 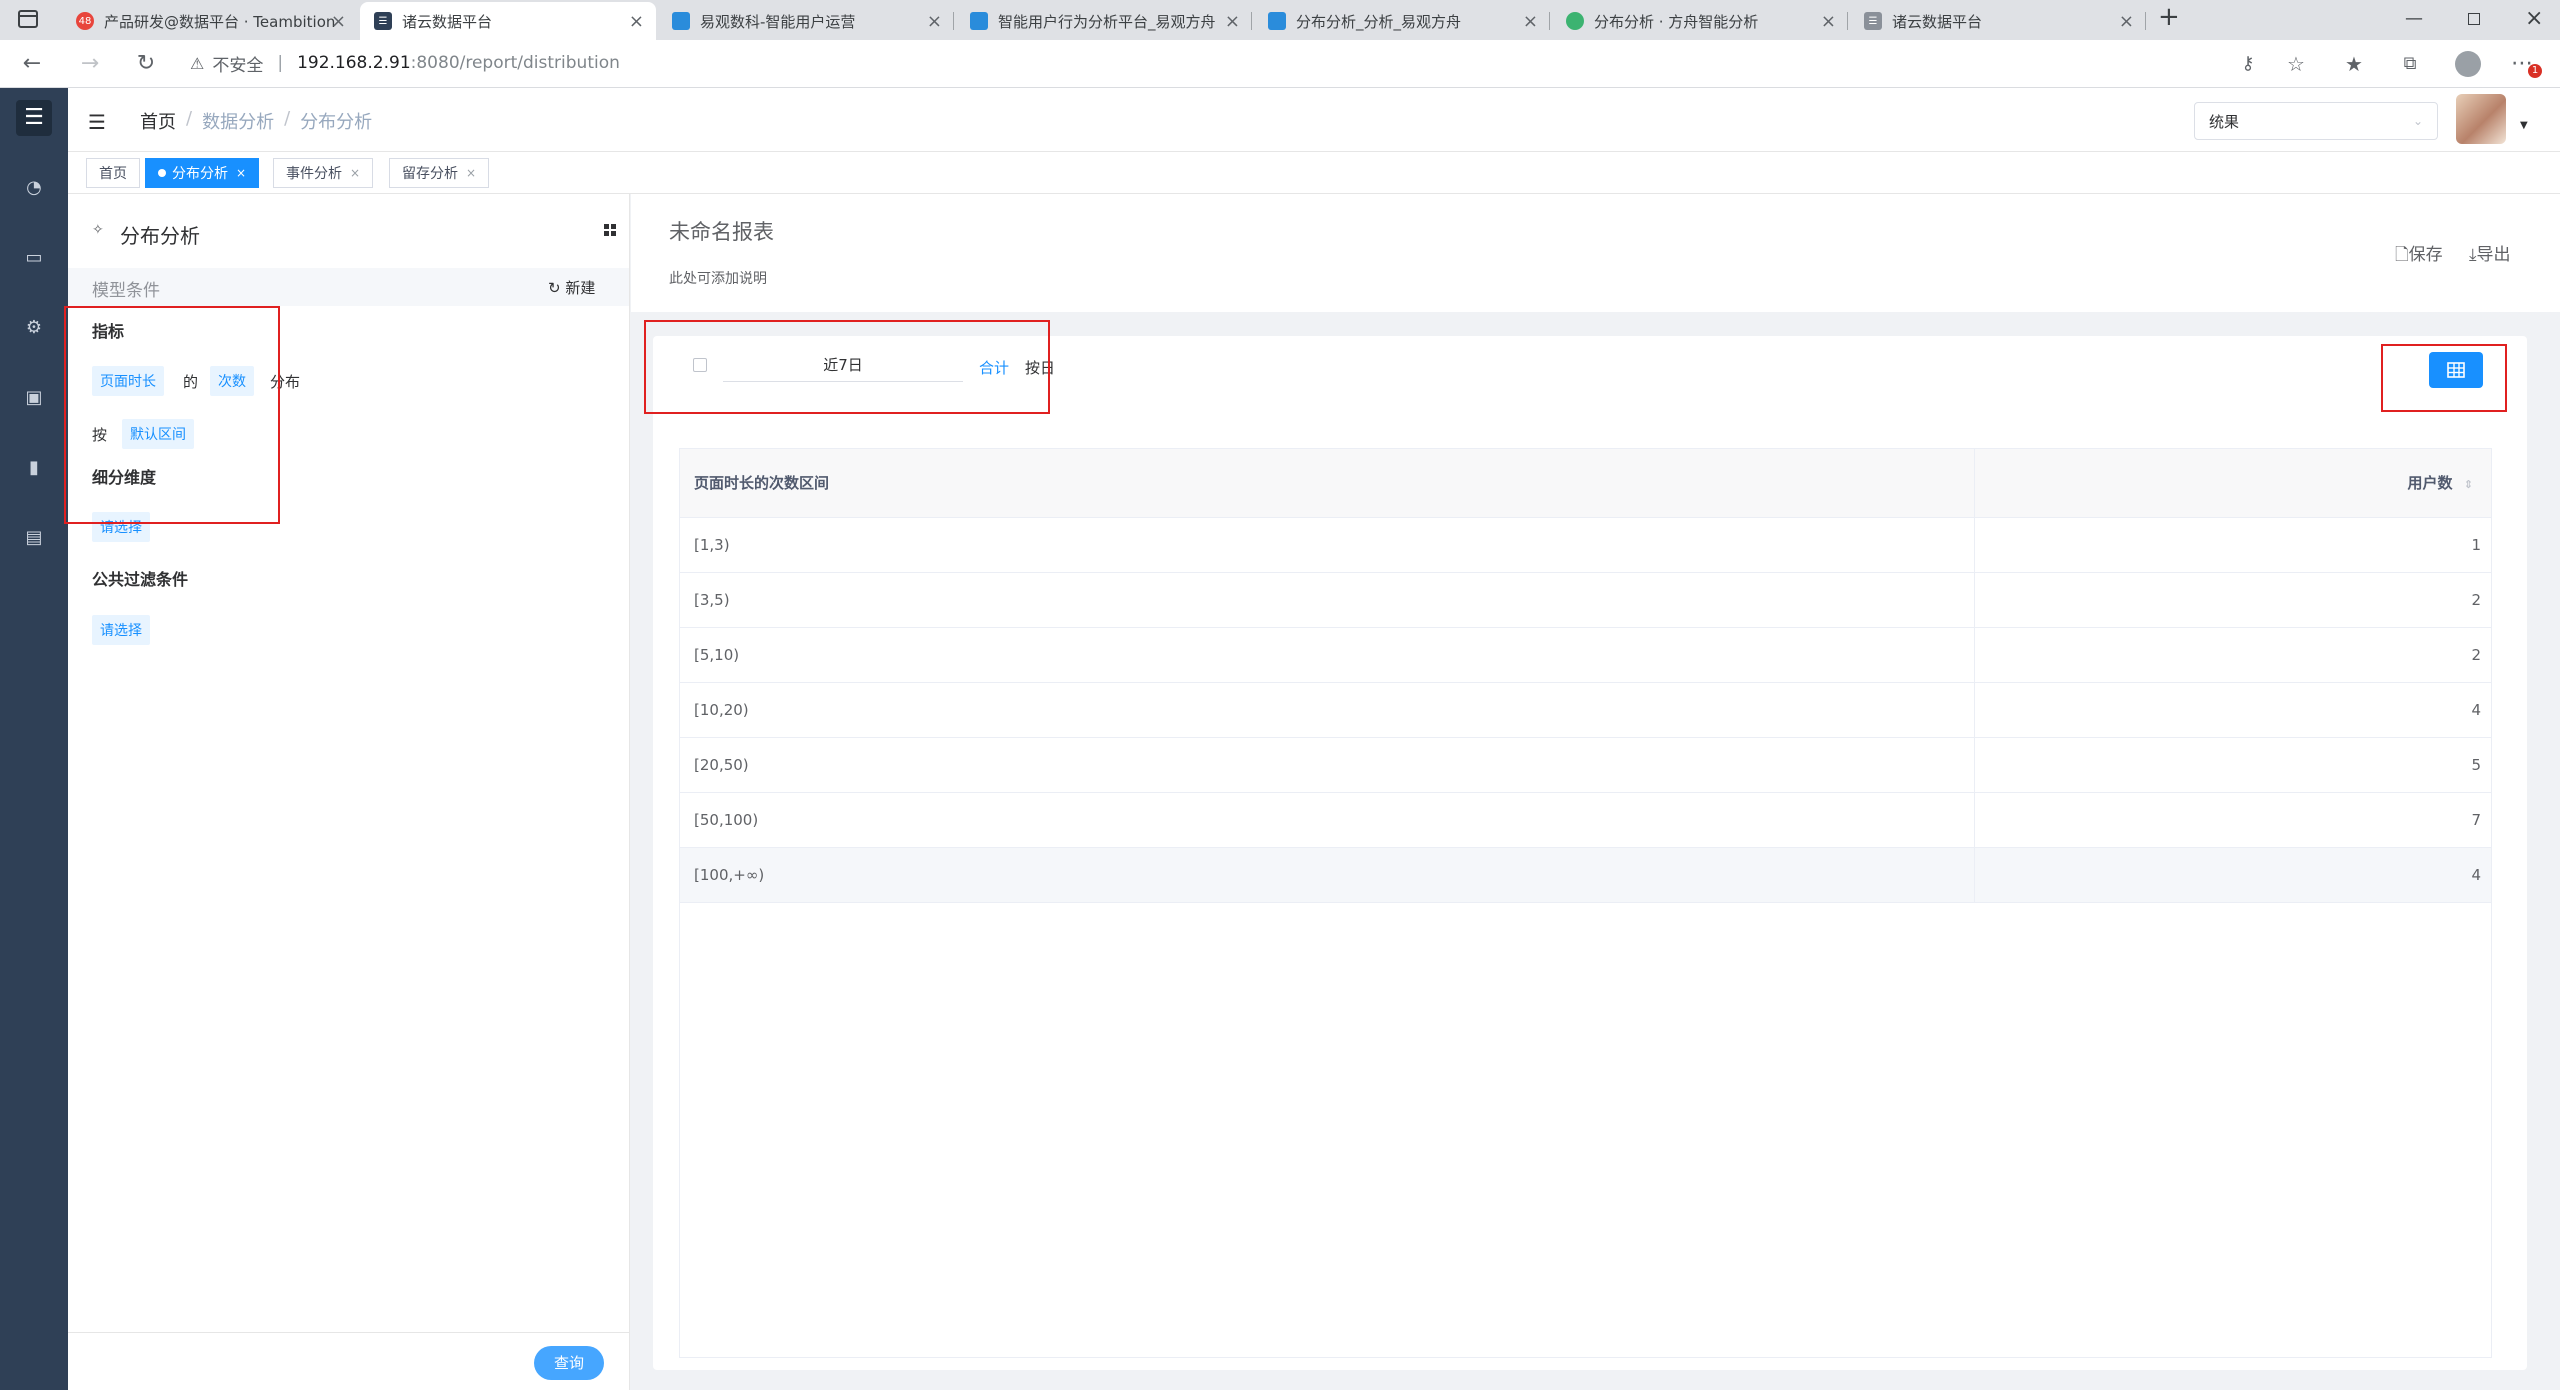 I want to click on reload-icon: ↻, so click(x=146, y=64).